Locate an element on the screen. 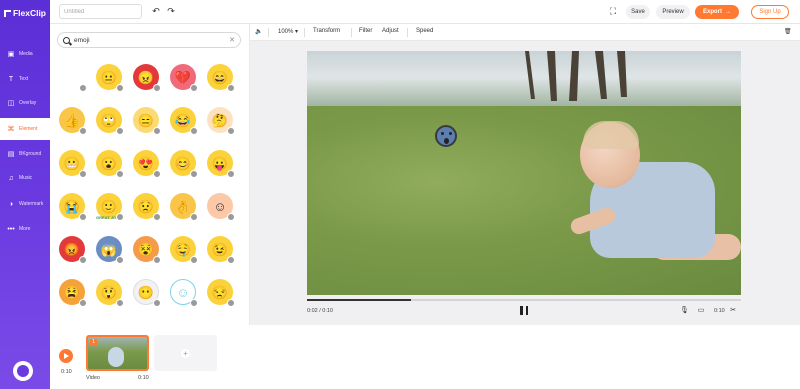 Image resolution: width=800 pixels, height=389 pixels. redo-icon: ↷ is located at coordinates (171, 11).